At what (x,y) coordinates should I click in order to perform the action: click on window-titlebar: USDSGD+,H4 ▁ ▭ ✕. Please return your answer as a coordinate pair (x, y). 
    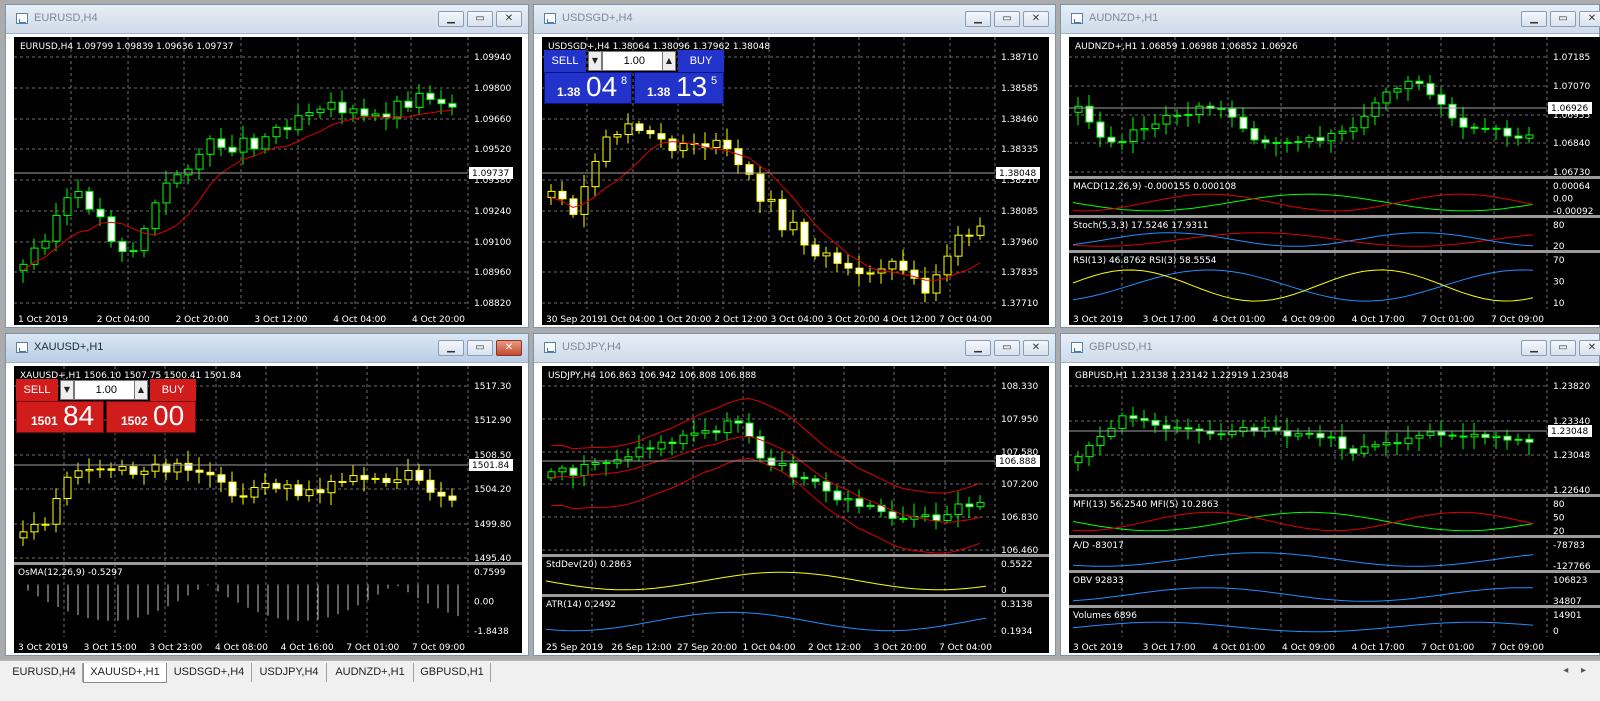
    Looking at the image, I should click on (794, 19).